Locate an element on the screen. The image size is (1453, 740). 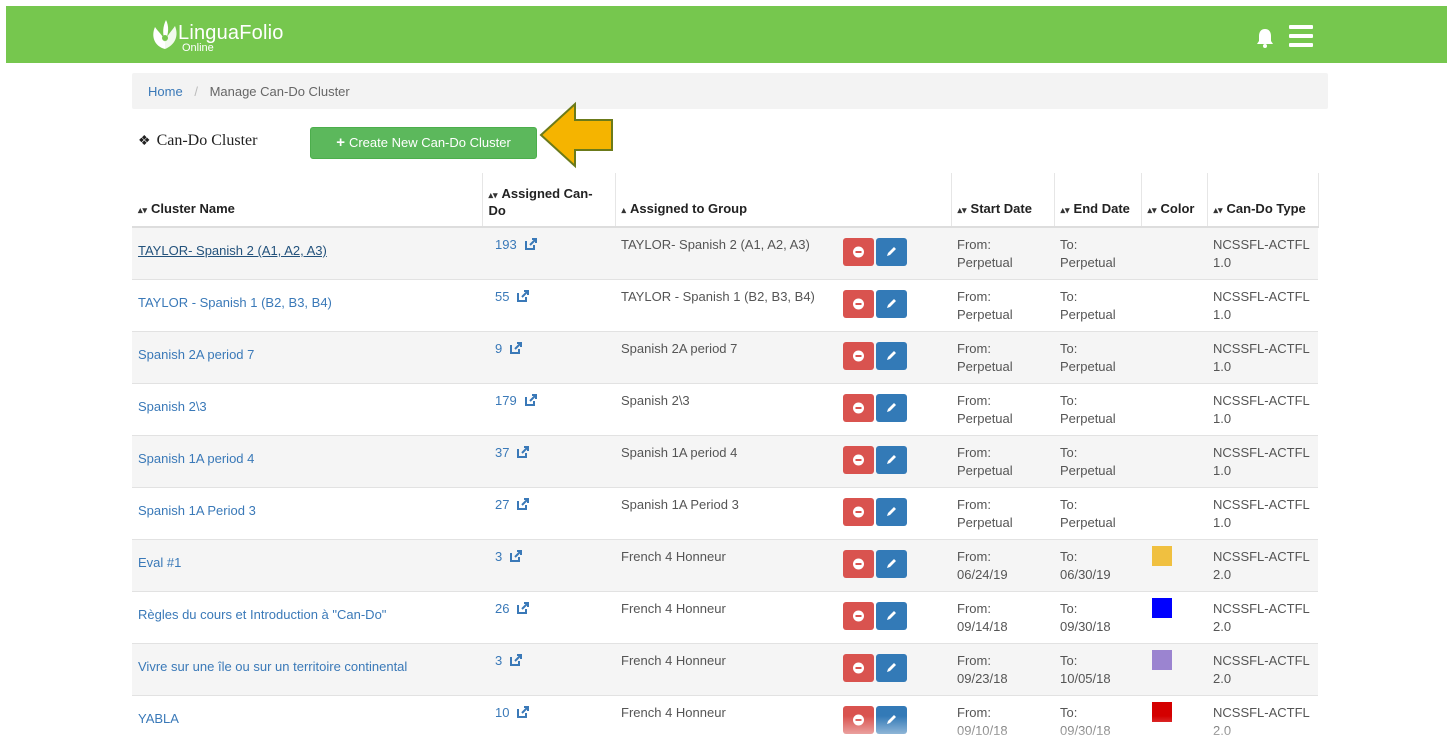
col-header-can-do-type: ▴▾ Can-Do Type is located at coordinates (1263, 200).